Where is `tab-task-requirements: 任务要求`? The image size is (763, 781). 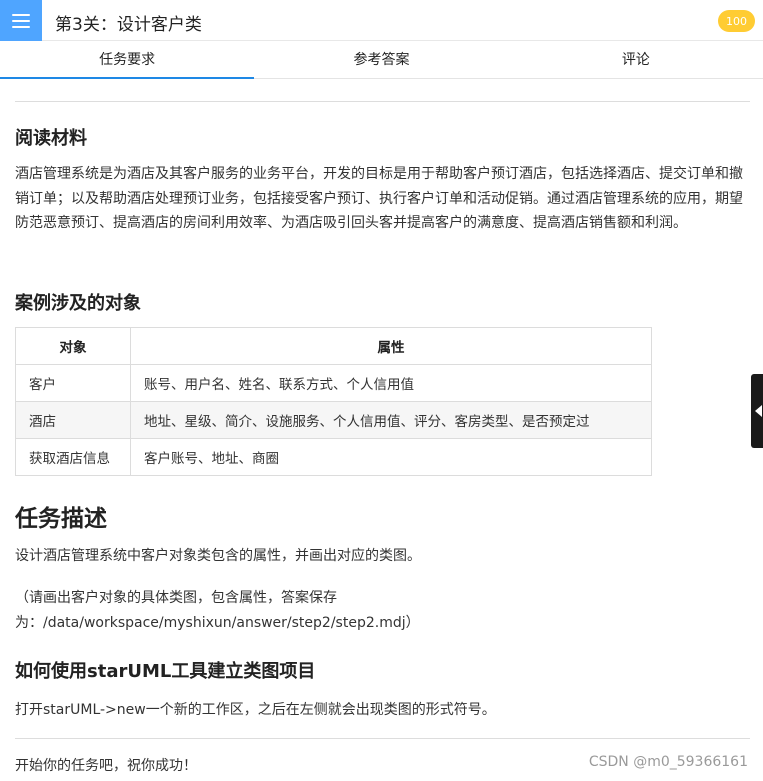 tab-task-requirements: 任务要求 is located at coordinates (127, 60).